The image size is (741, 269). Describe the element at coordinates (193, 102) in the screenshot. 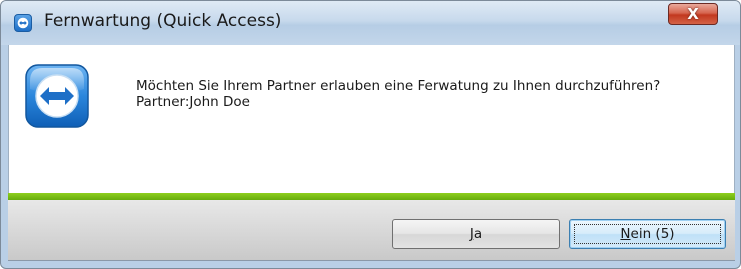

I see `partner-text: Partner:John Doe` at that location.